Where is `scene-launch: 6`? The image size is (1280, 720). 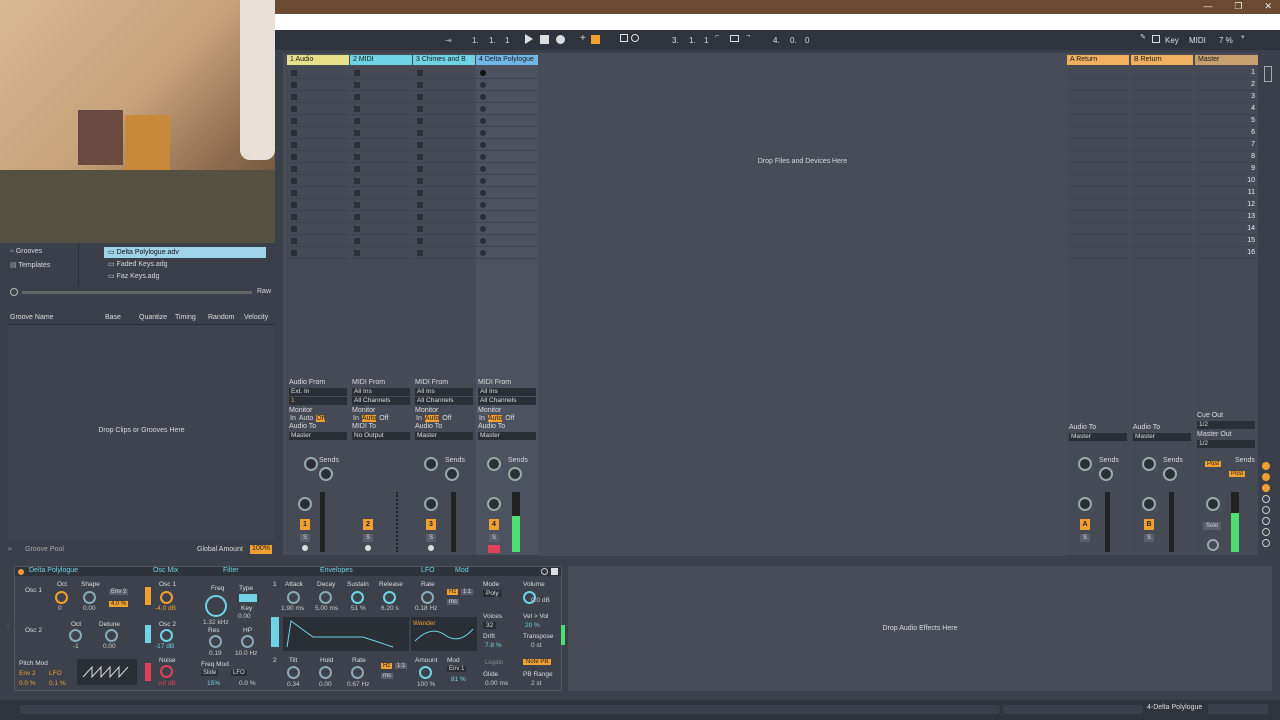 scene-launch: 6 is located at coordinates (1226, 133).